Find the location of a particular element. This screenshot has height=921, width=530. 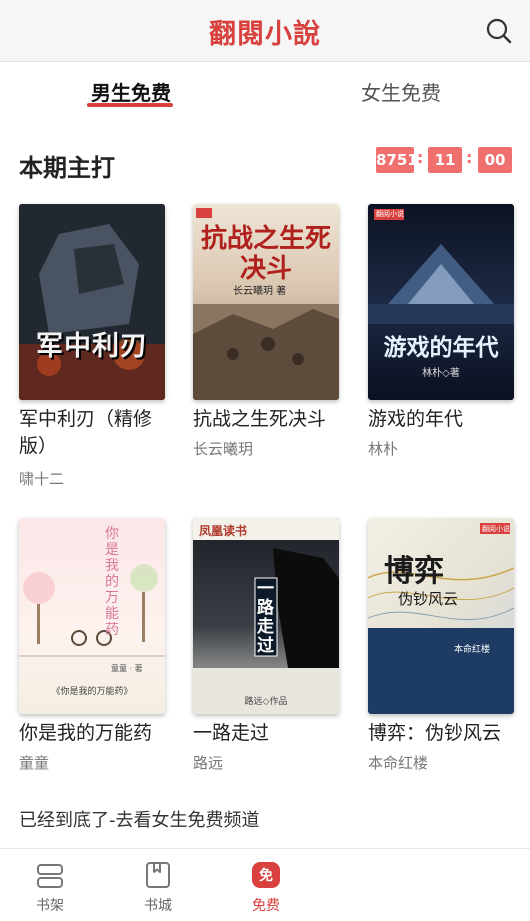

cover-title: 一路走过 is located at coordinates (265, 617).